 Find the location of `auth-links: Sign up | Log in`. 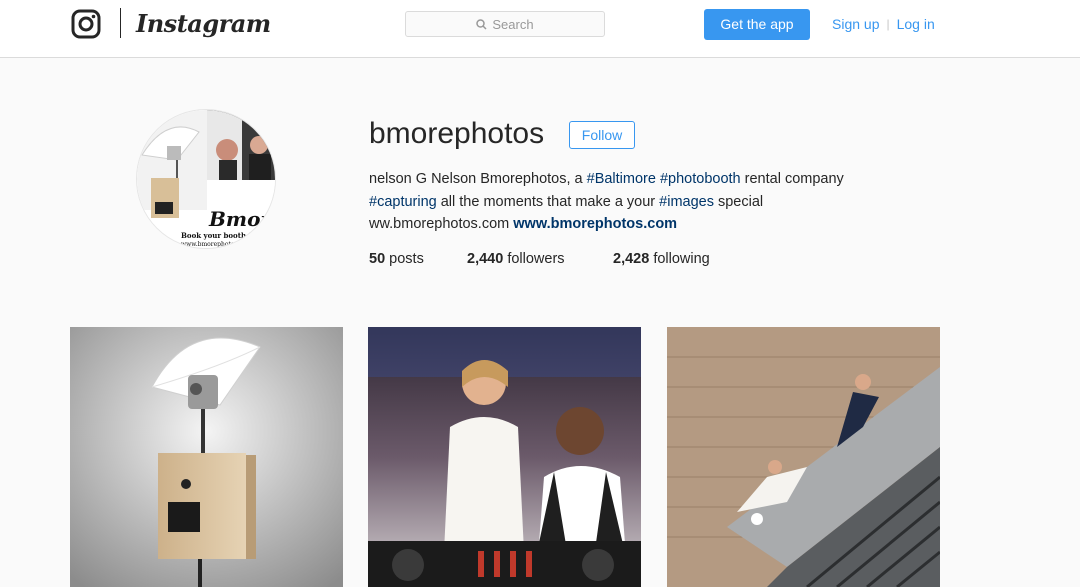

auth-links: Sign up | Log in is located at coordinates (883, 24).